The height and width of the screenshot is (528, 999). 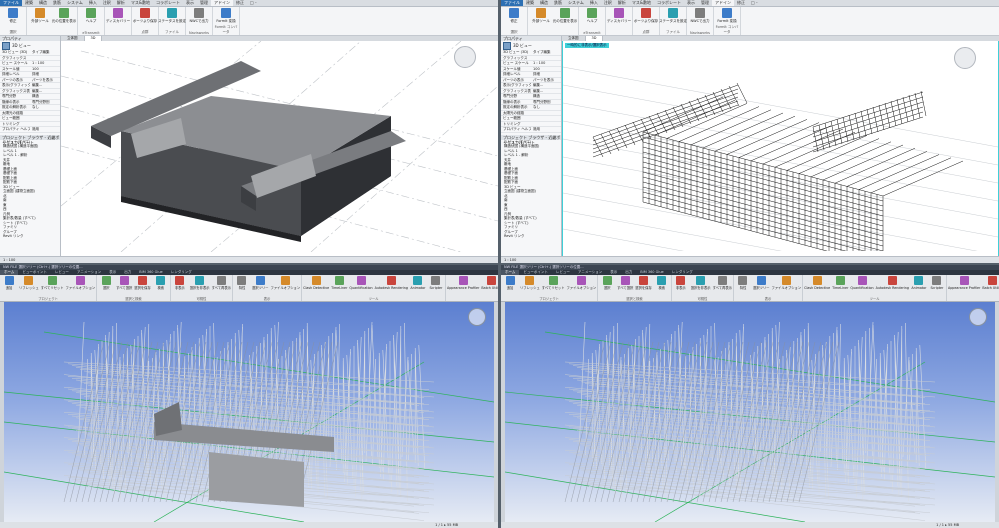 I want to click on tab-3d: 3D, so click(x=93, y=38).